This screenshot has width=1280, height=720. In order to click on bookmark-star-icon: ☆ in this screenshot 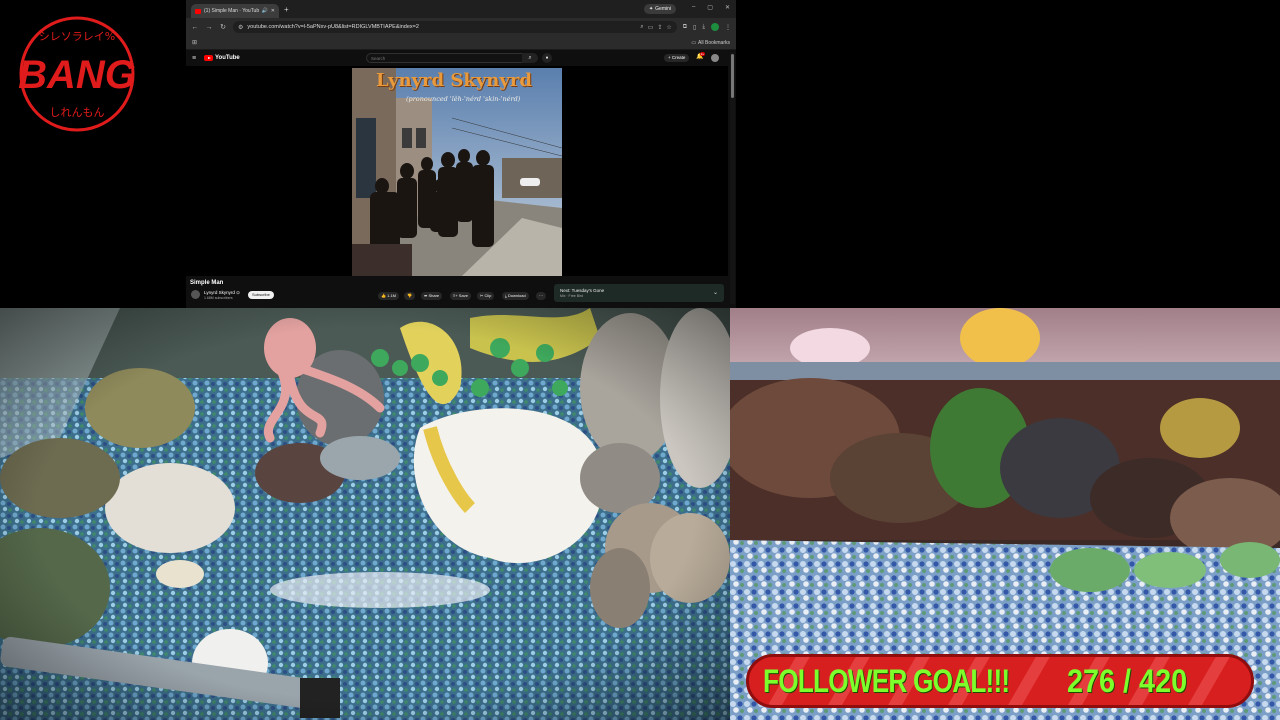, I will do `click(668, 27)`.